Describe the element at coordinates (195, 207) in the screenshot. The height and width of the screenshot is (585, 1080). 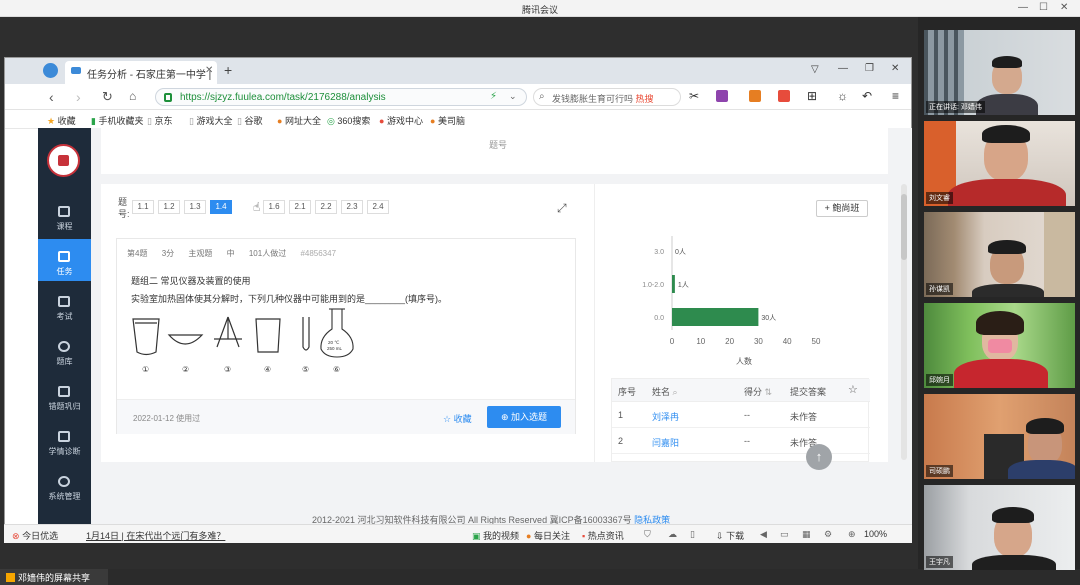
I see `question-tab: 1.3` at that location.